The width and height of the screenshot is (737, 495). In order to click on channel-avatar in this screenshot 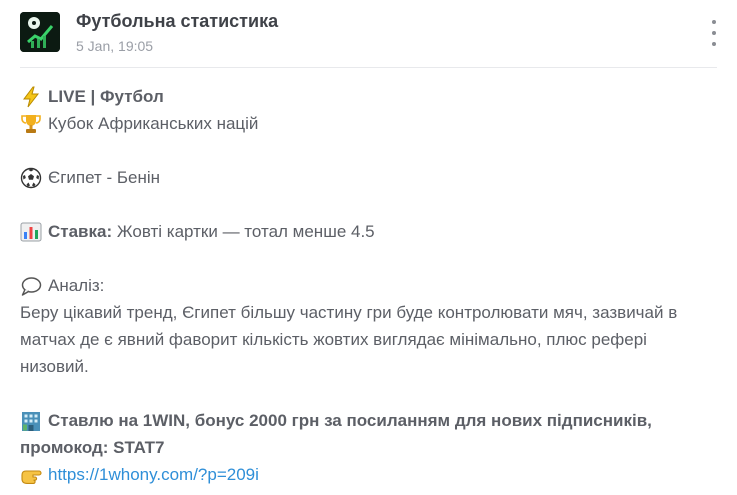, I will do `click(40, 32)`.